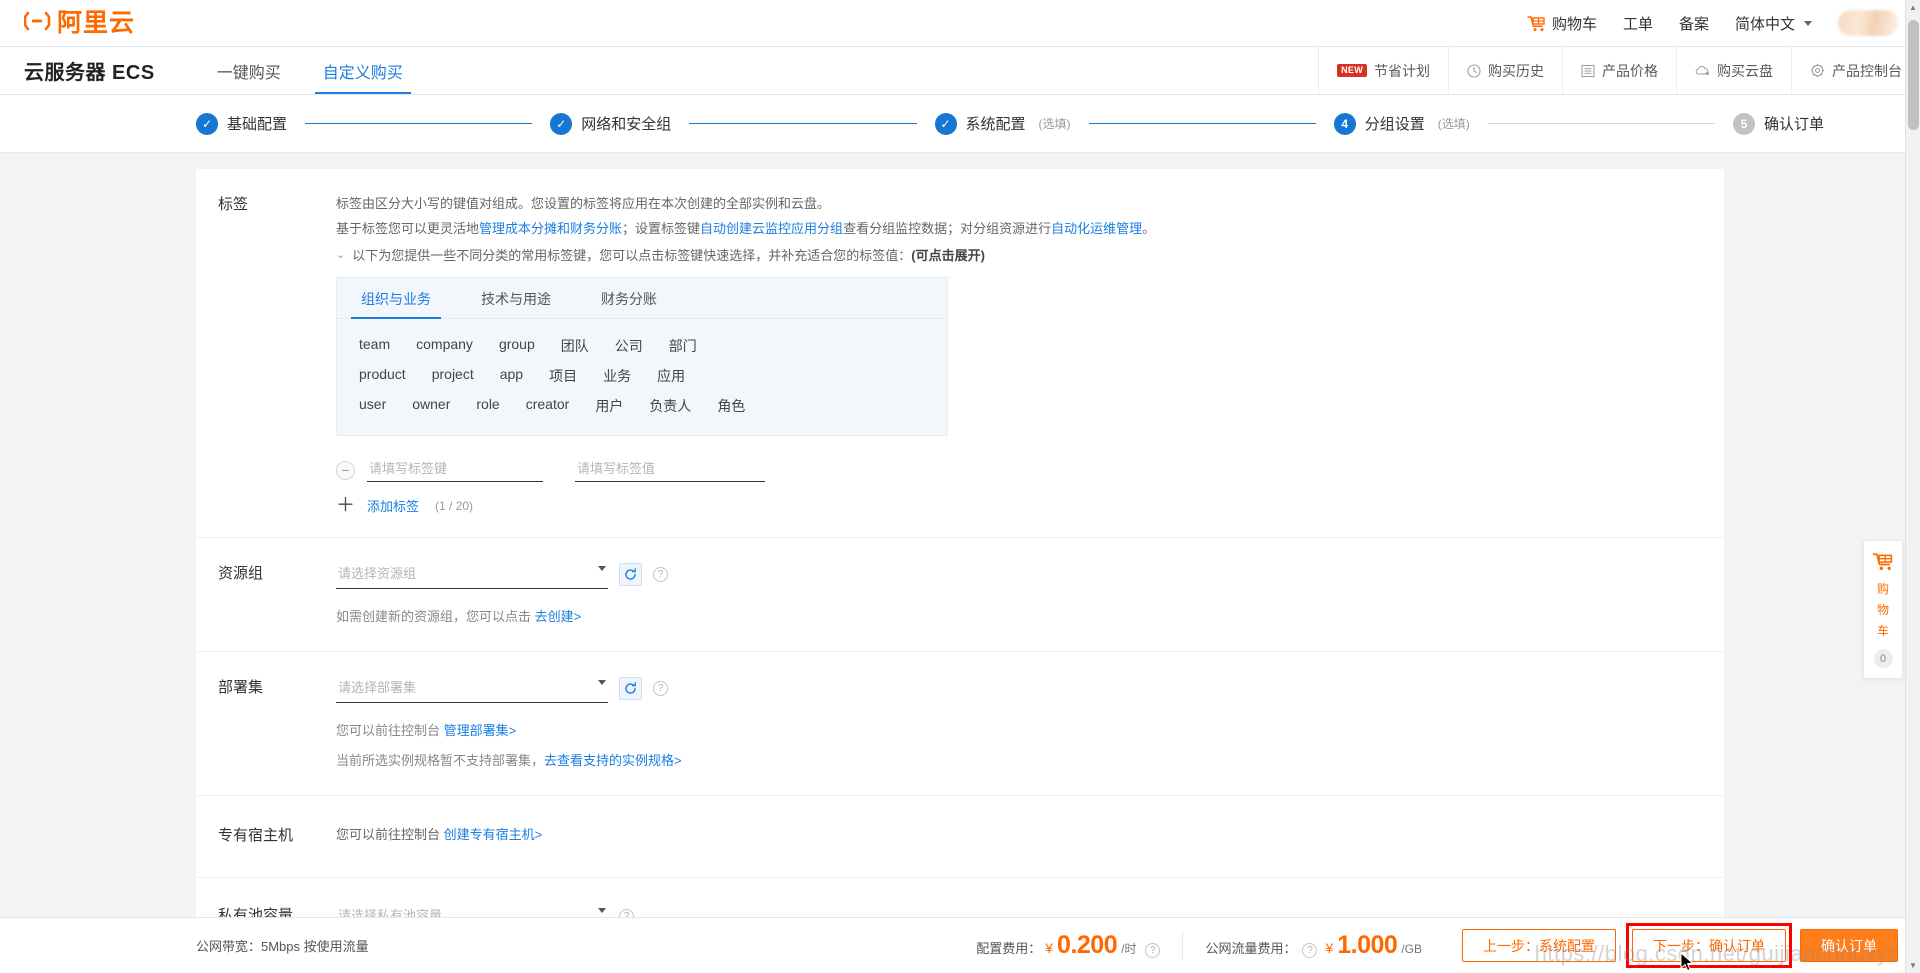 This screenshot has width=1920, height=973. Describe the element at coordinates (1129, 949) in the screenshot. I see `price-config-fee-unit: /时` at that location.